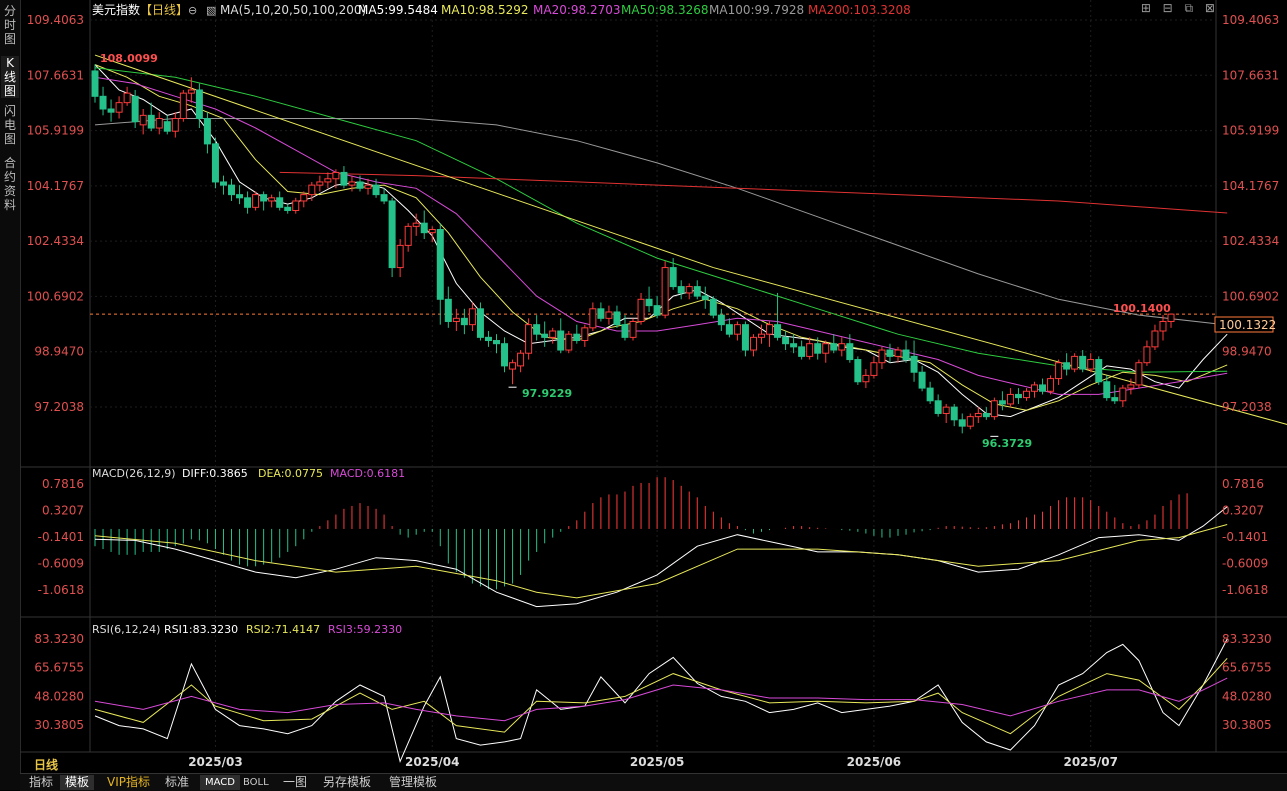 The image size is (1287, 791). Describe the element at coordinates (256, 782) in the screenshot. I see `tab-boll: BOLL` at that location.